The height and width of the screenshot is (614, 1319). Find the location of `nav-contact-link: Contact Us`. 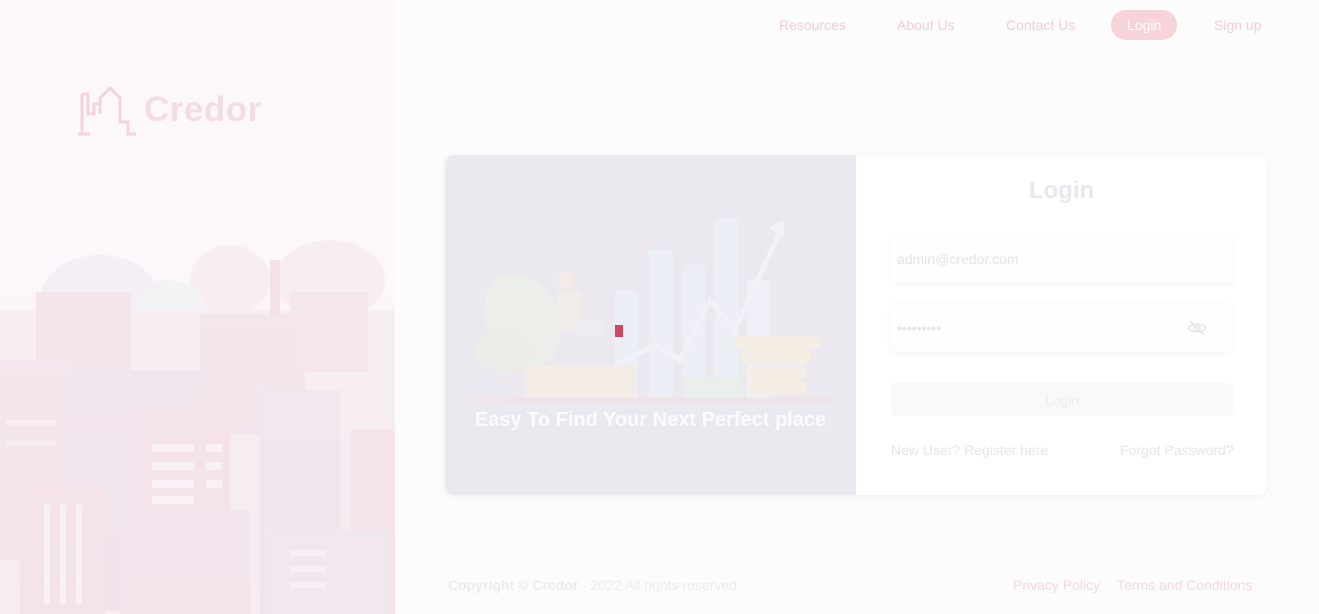

nav-contact-link: Contact Us is located at coordinates (1040, 25).